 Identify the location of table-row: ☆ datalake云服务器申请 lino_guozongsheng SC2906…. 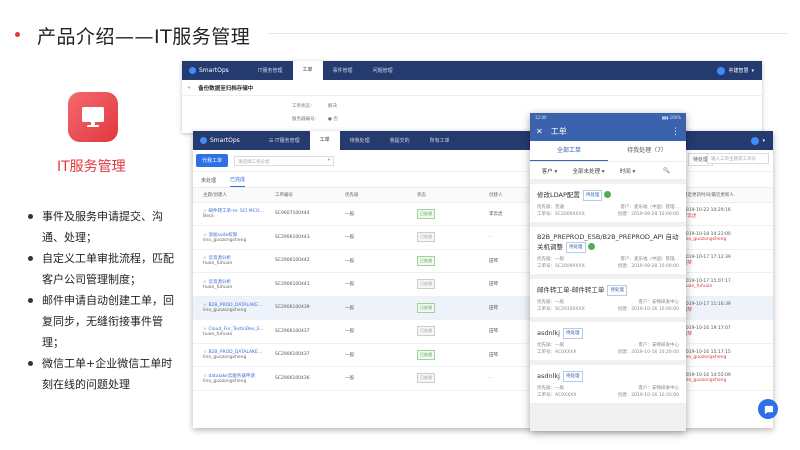
(483, 378).